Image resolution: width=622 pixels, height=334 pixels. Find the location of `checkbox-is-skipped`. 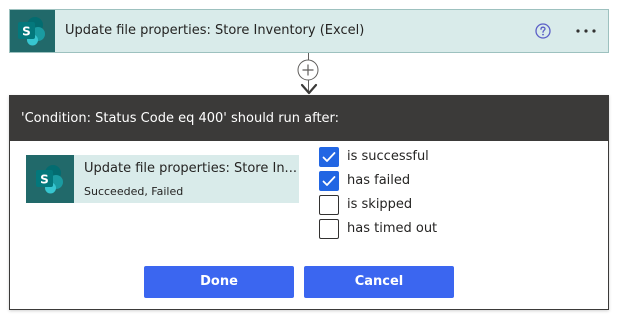

checkbox-is-skipped is located at coordinates (329, 205).